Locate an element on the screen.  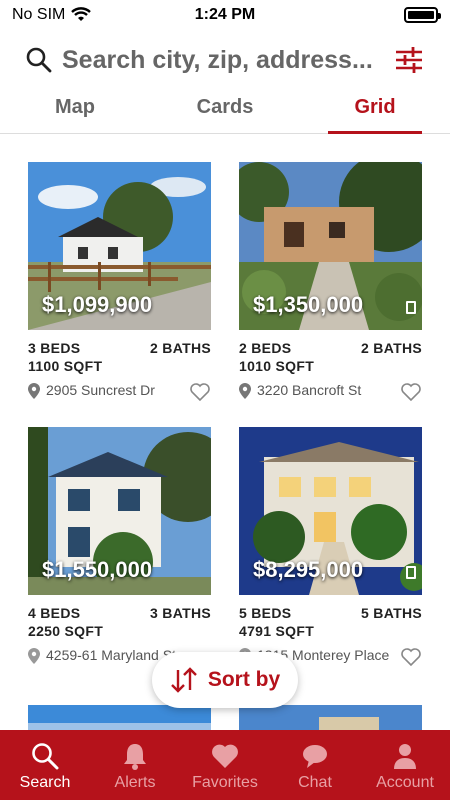
tab-map: Map is located at coordinates (75, 111).